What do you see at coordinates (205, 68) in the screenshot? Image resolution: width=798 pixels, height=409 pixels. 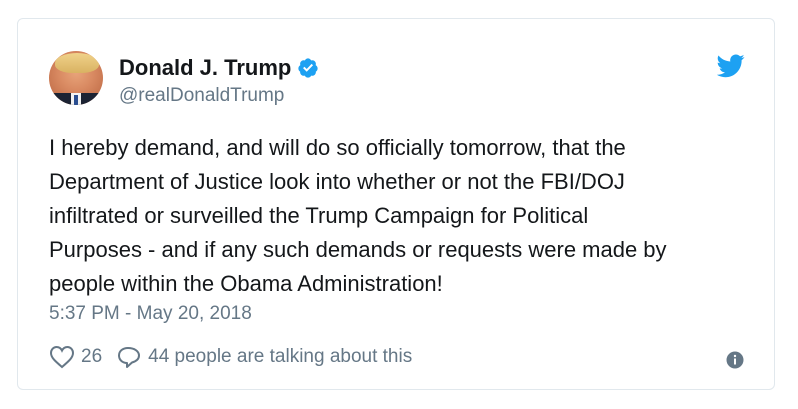 I see `author-name: Donald J. Trump` at bounding box center [205, 68].